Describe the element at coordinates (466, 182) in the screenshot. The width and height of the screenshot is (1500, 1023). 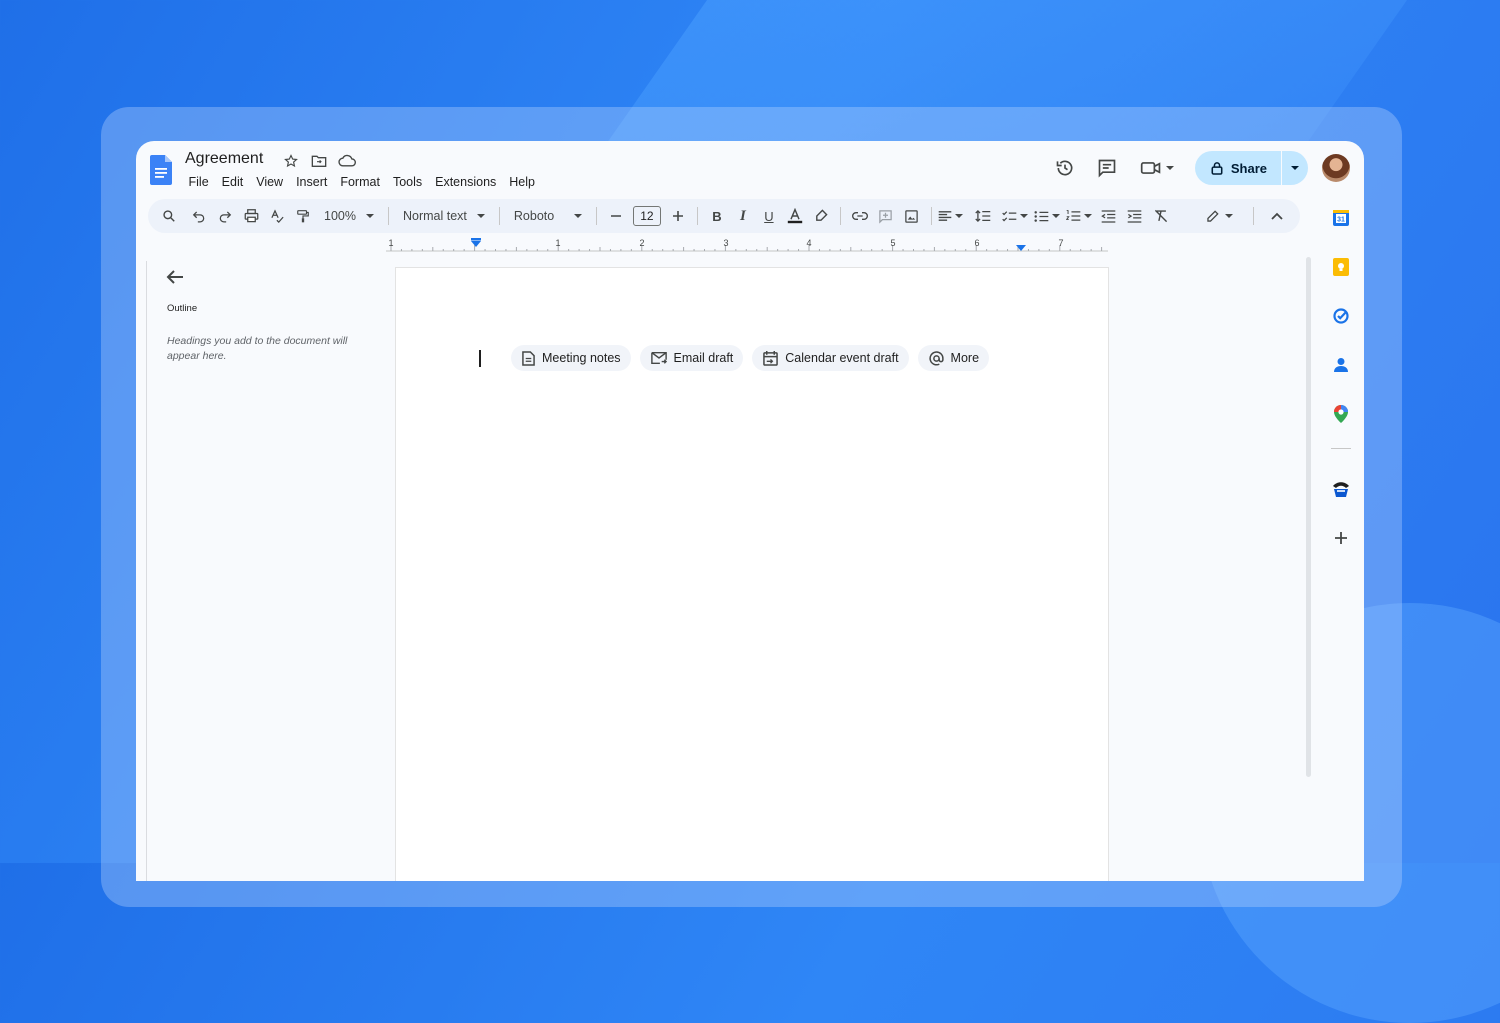
I see `menu-extensions: Extensions` at that location.